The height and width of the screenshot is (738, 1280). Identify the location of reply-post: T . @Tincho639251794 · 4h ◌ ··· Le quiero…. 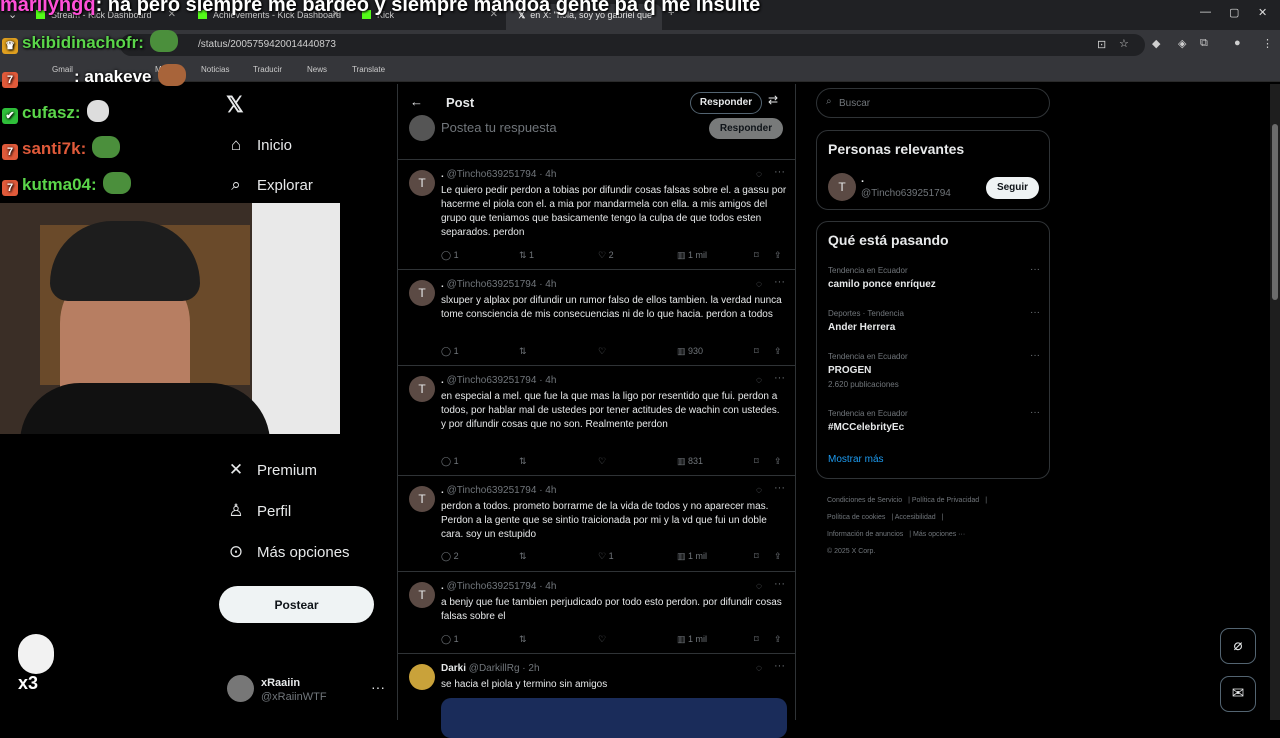
(596, 215).